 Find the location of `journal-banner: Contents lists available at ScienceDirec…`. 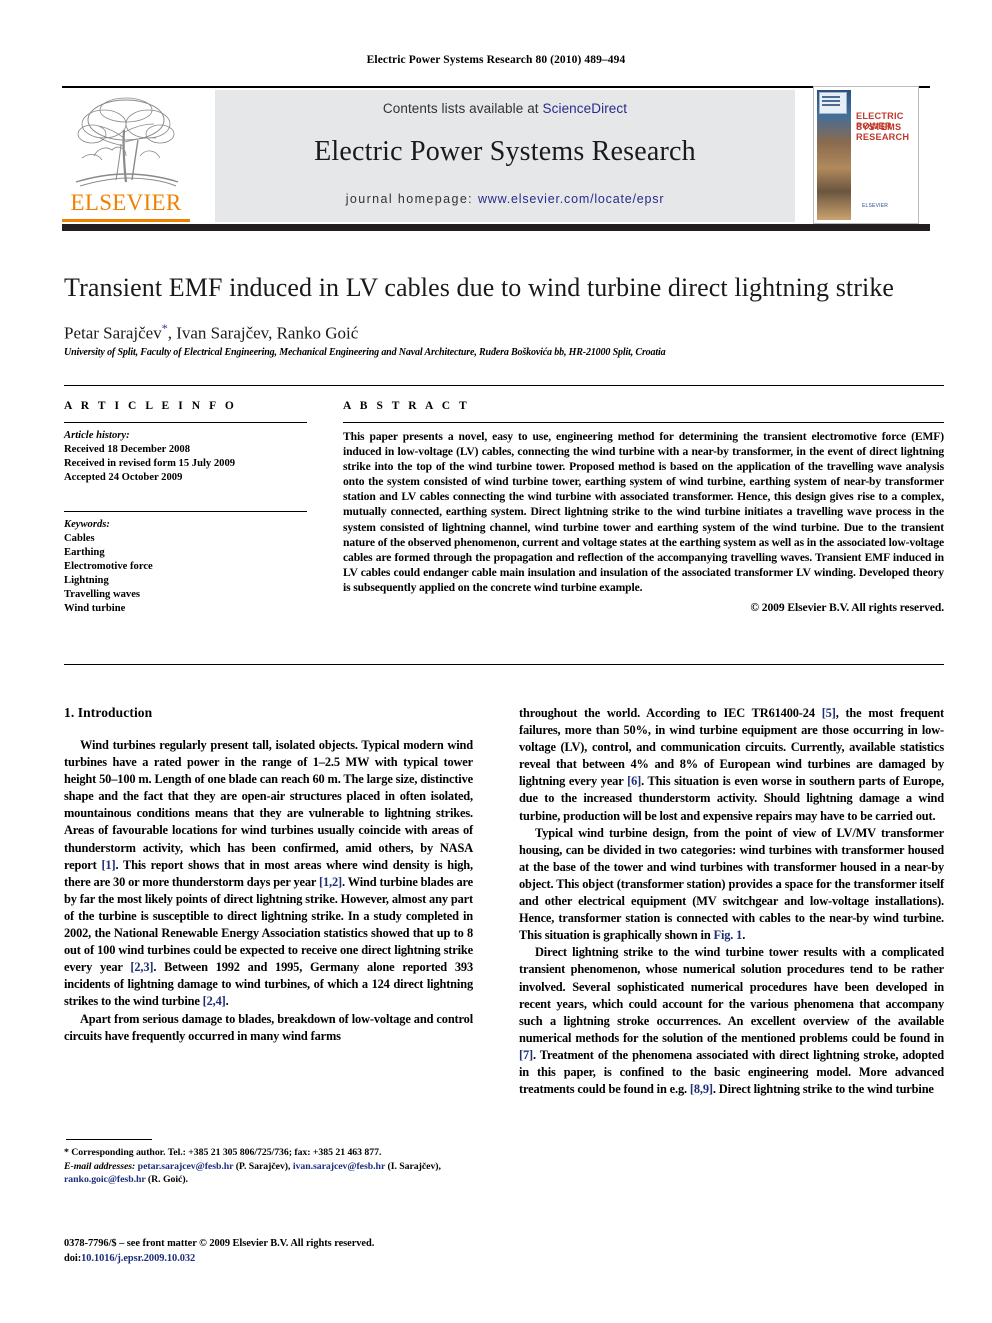

journal-banner: Contents lists available at ScienceDirec… is located at coordinates (505, 156).